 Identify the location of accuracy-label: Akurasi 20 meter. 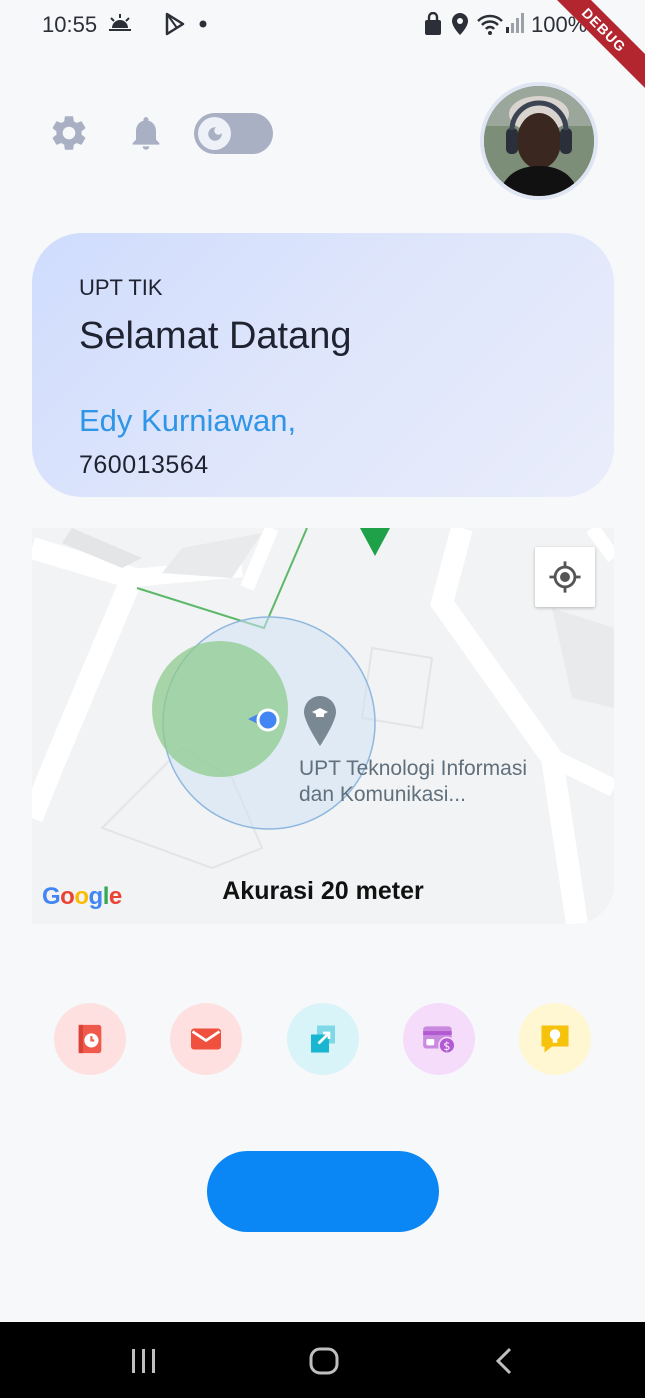
(323, 891).